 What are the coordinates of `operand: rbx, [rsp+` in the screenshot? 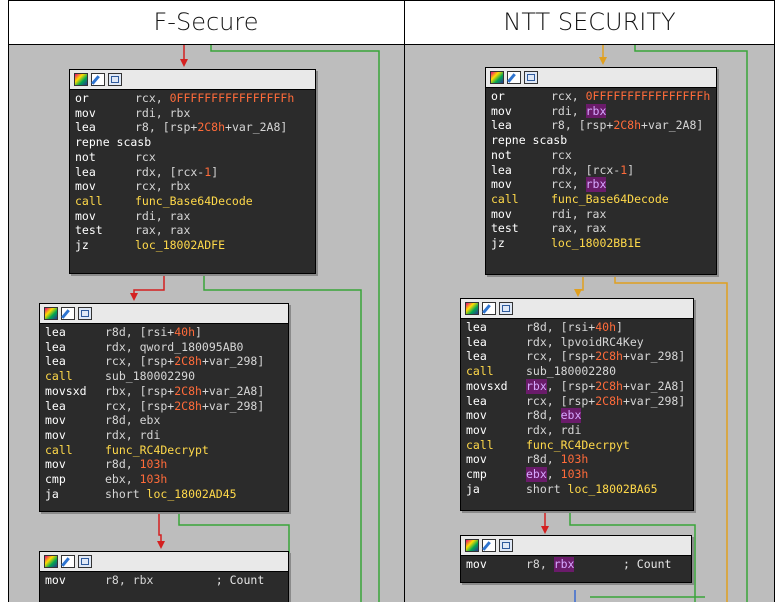 It's located at (140, 390).